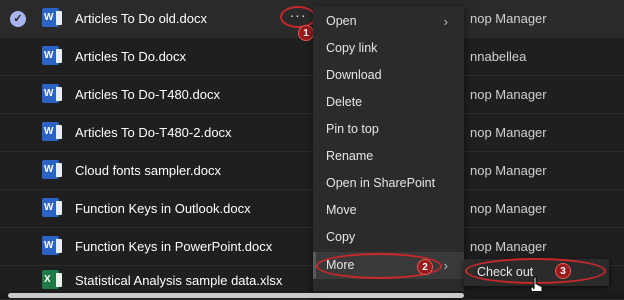 The width and height of the screenshot is (624, 300). Describe the element at coordinates (163, 208) in the screenshot. I see `file-name: Function Keys in Outlook.docx` at that location.